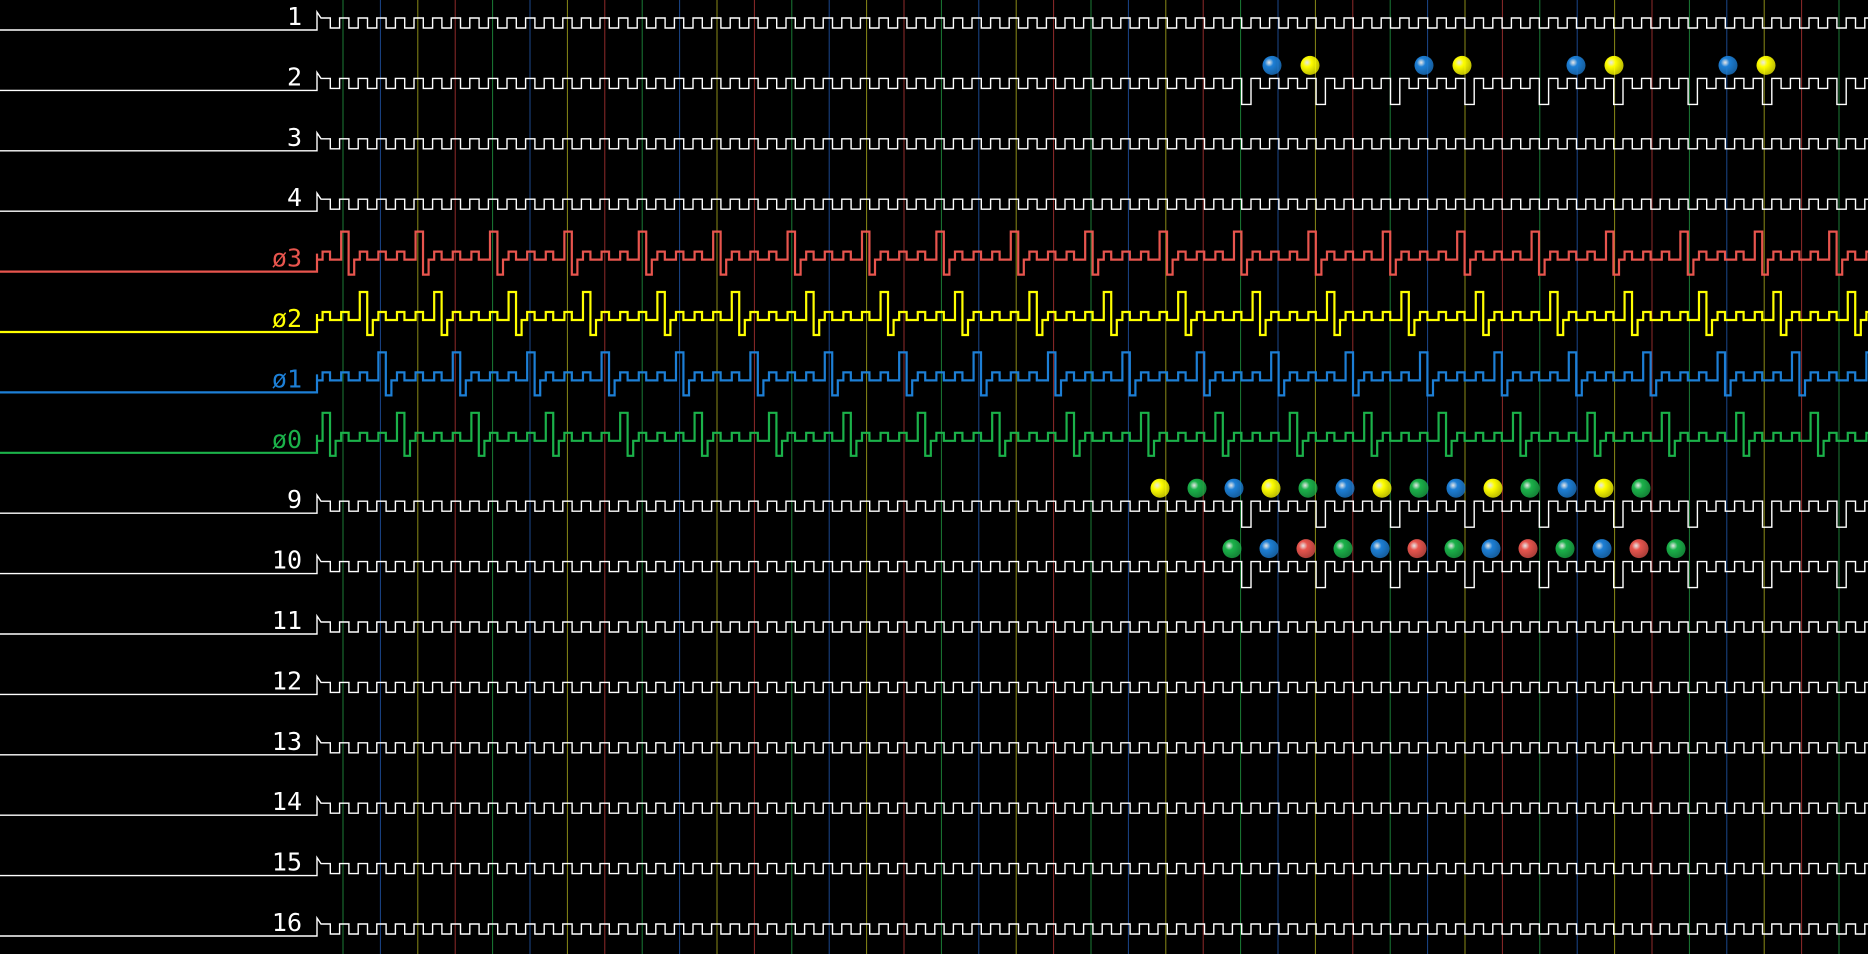 Image resolution: width=1868 pixels, height=954 pixels. I want to click on channel-label: ø0, so click(287, 439).